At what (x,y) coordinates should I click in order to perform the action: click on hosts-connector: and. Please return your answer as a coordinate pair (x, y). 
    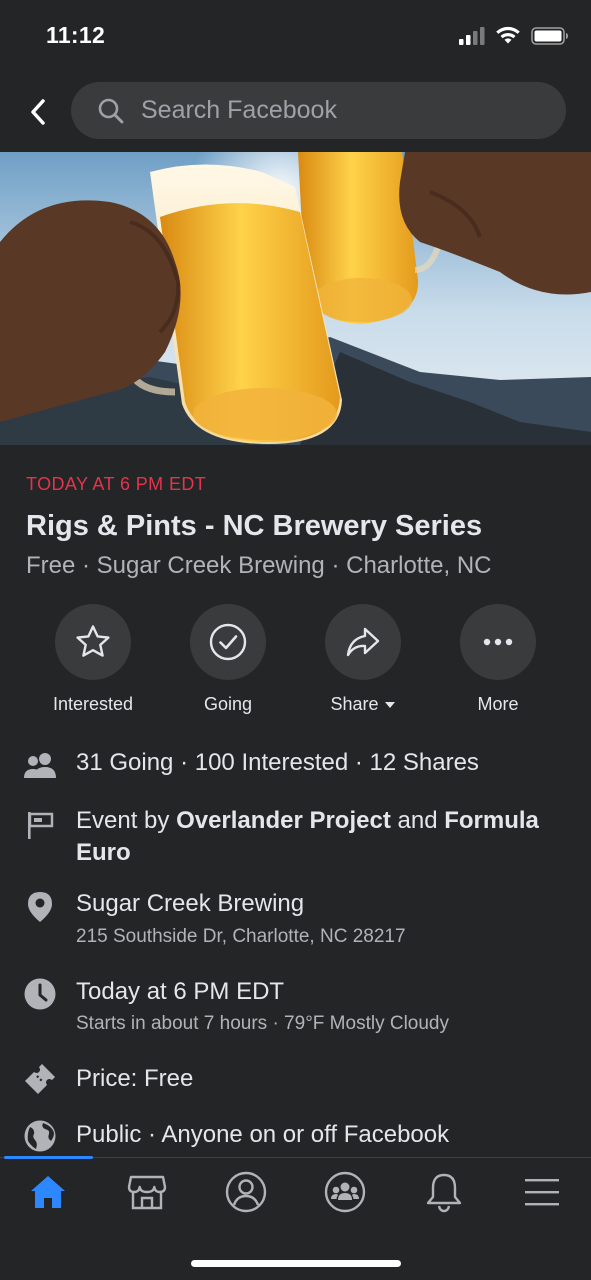
    Looking at the image, I should click on (417, 820).